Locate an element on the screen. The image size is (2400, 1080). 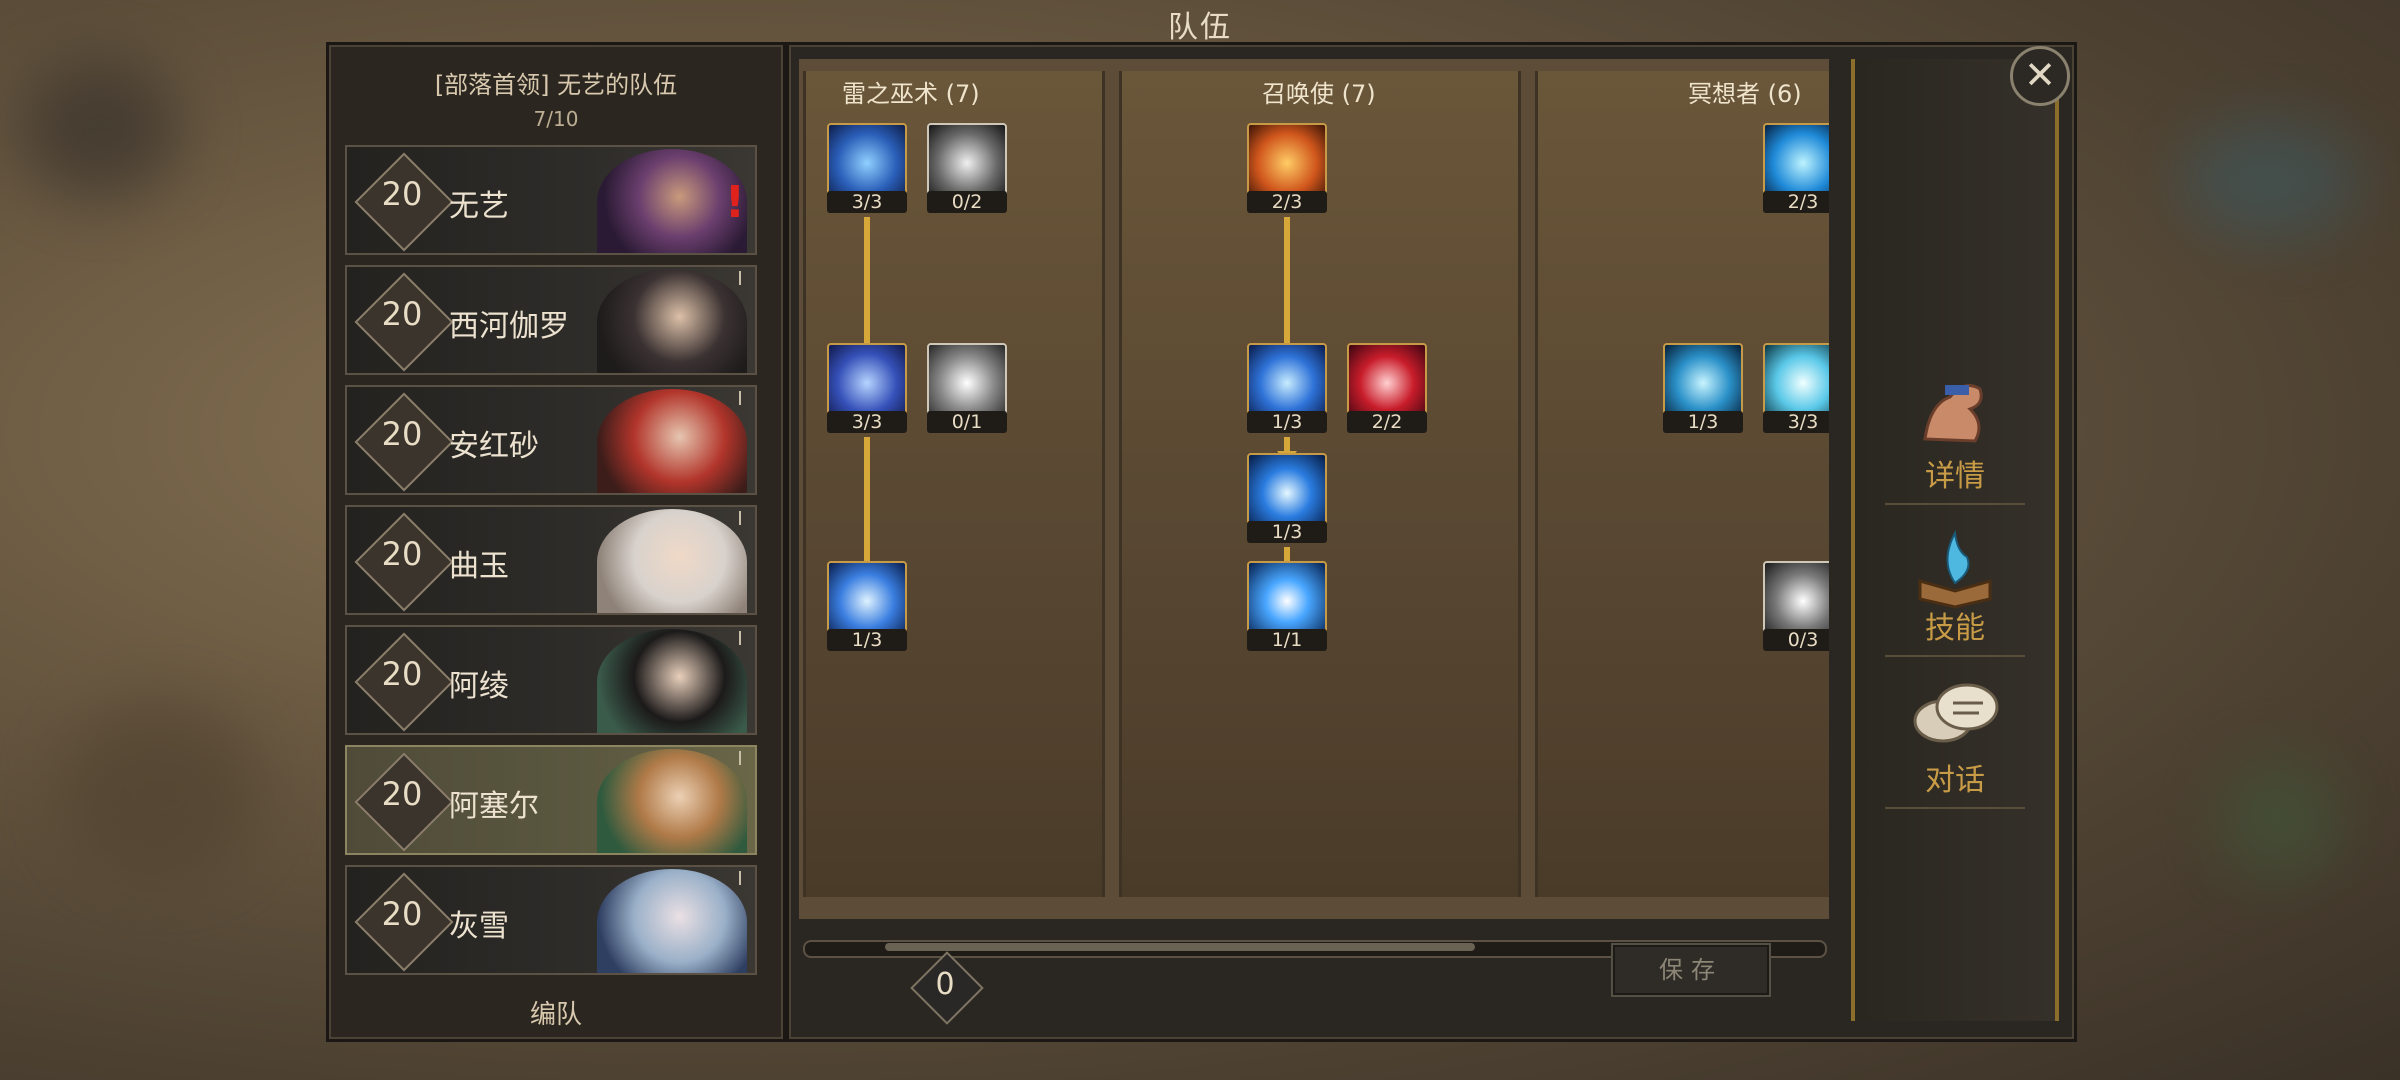
skill-points: 0 is located at coordinates (945, 984).